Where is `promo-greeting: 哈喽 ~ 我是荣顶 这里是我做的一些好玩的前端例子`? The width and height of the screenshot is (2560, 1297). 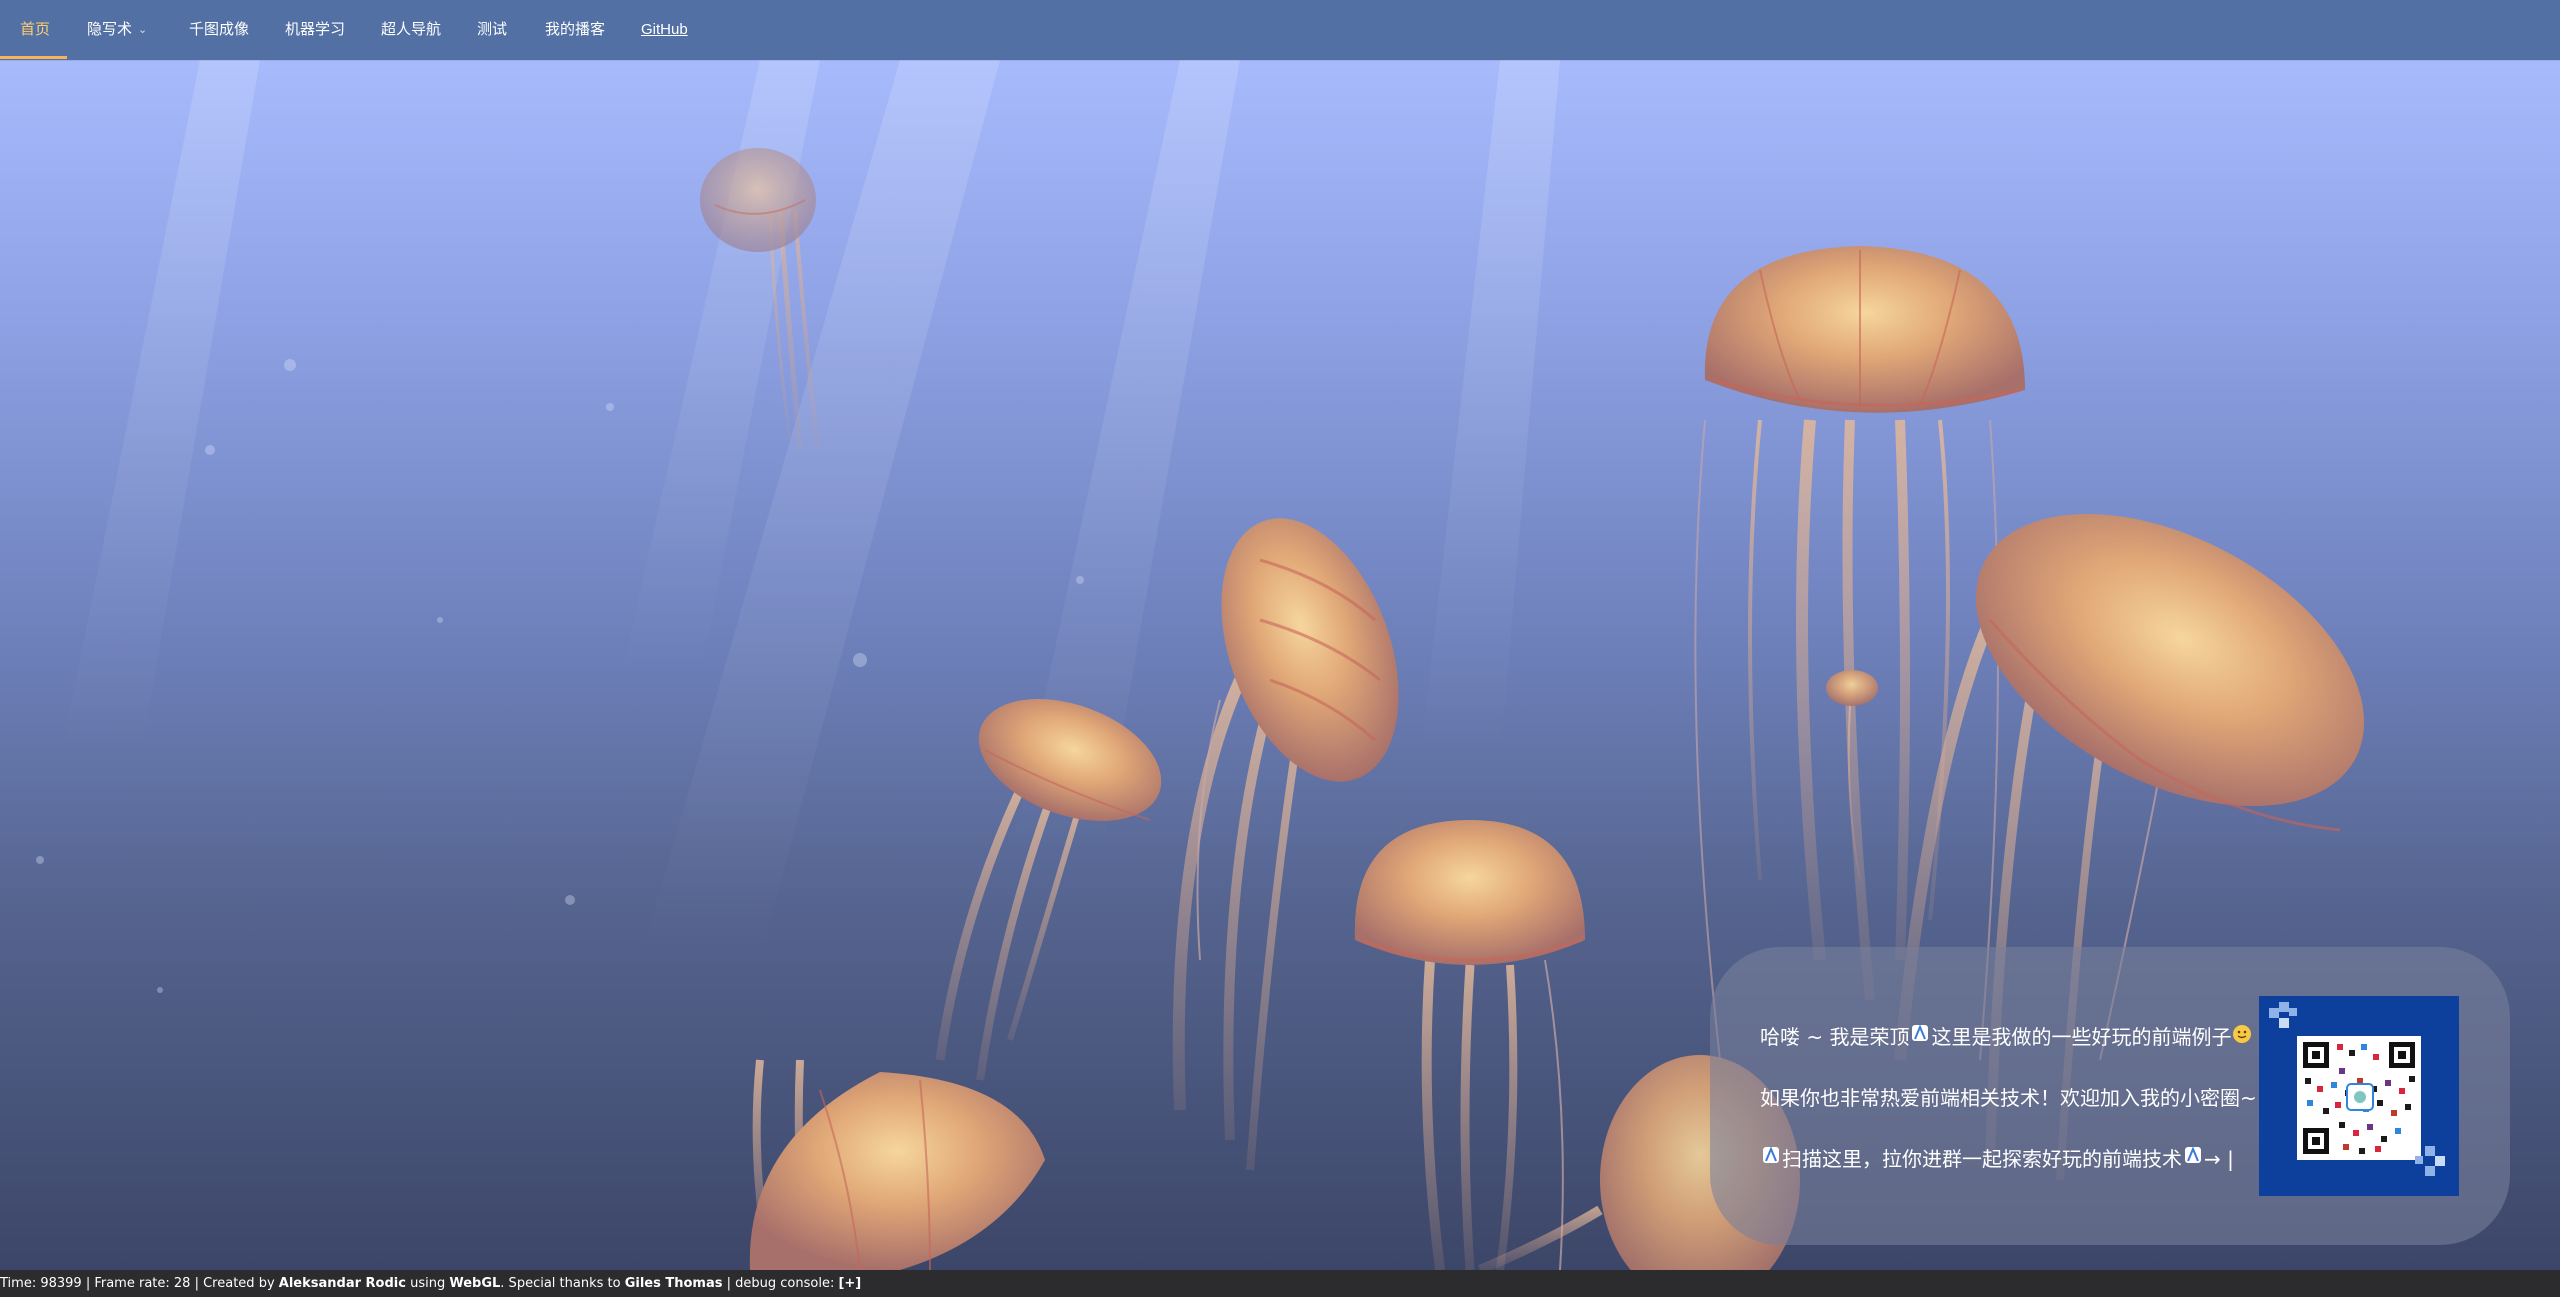
promo-greeting: 哈喽 ~ 我是荣顶 这里是我做的一些好玩的前端例子 is located at coordinates (2006, 1035).